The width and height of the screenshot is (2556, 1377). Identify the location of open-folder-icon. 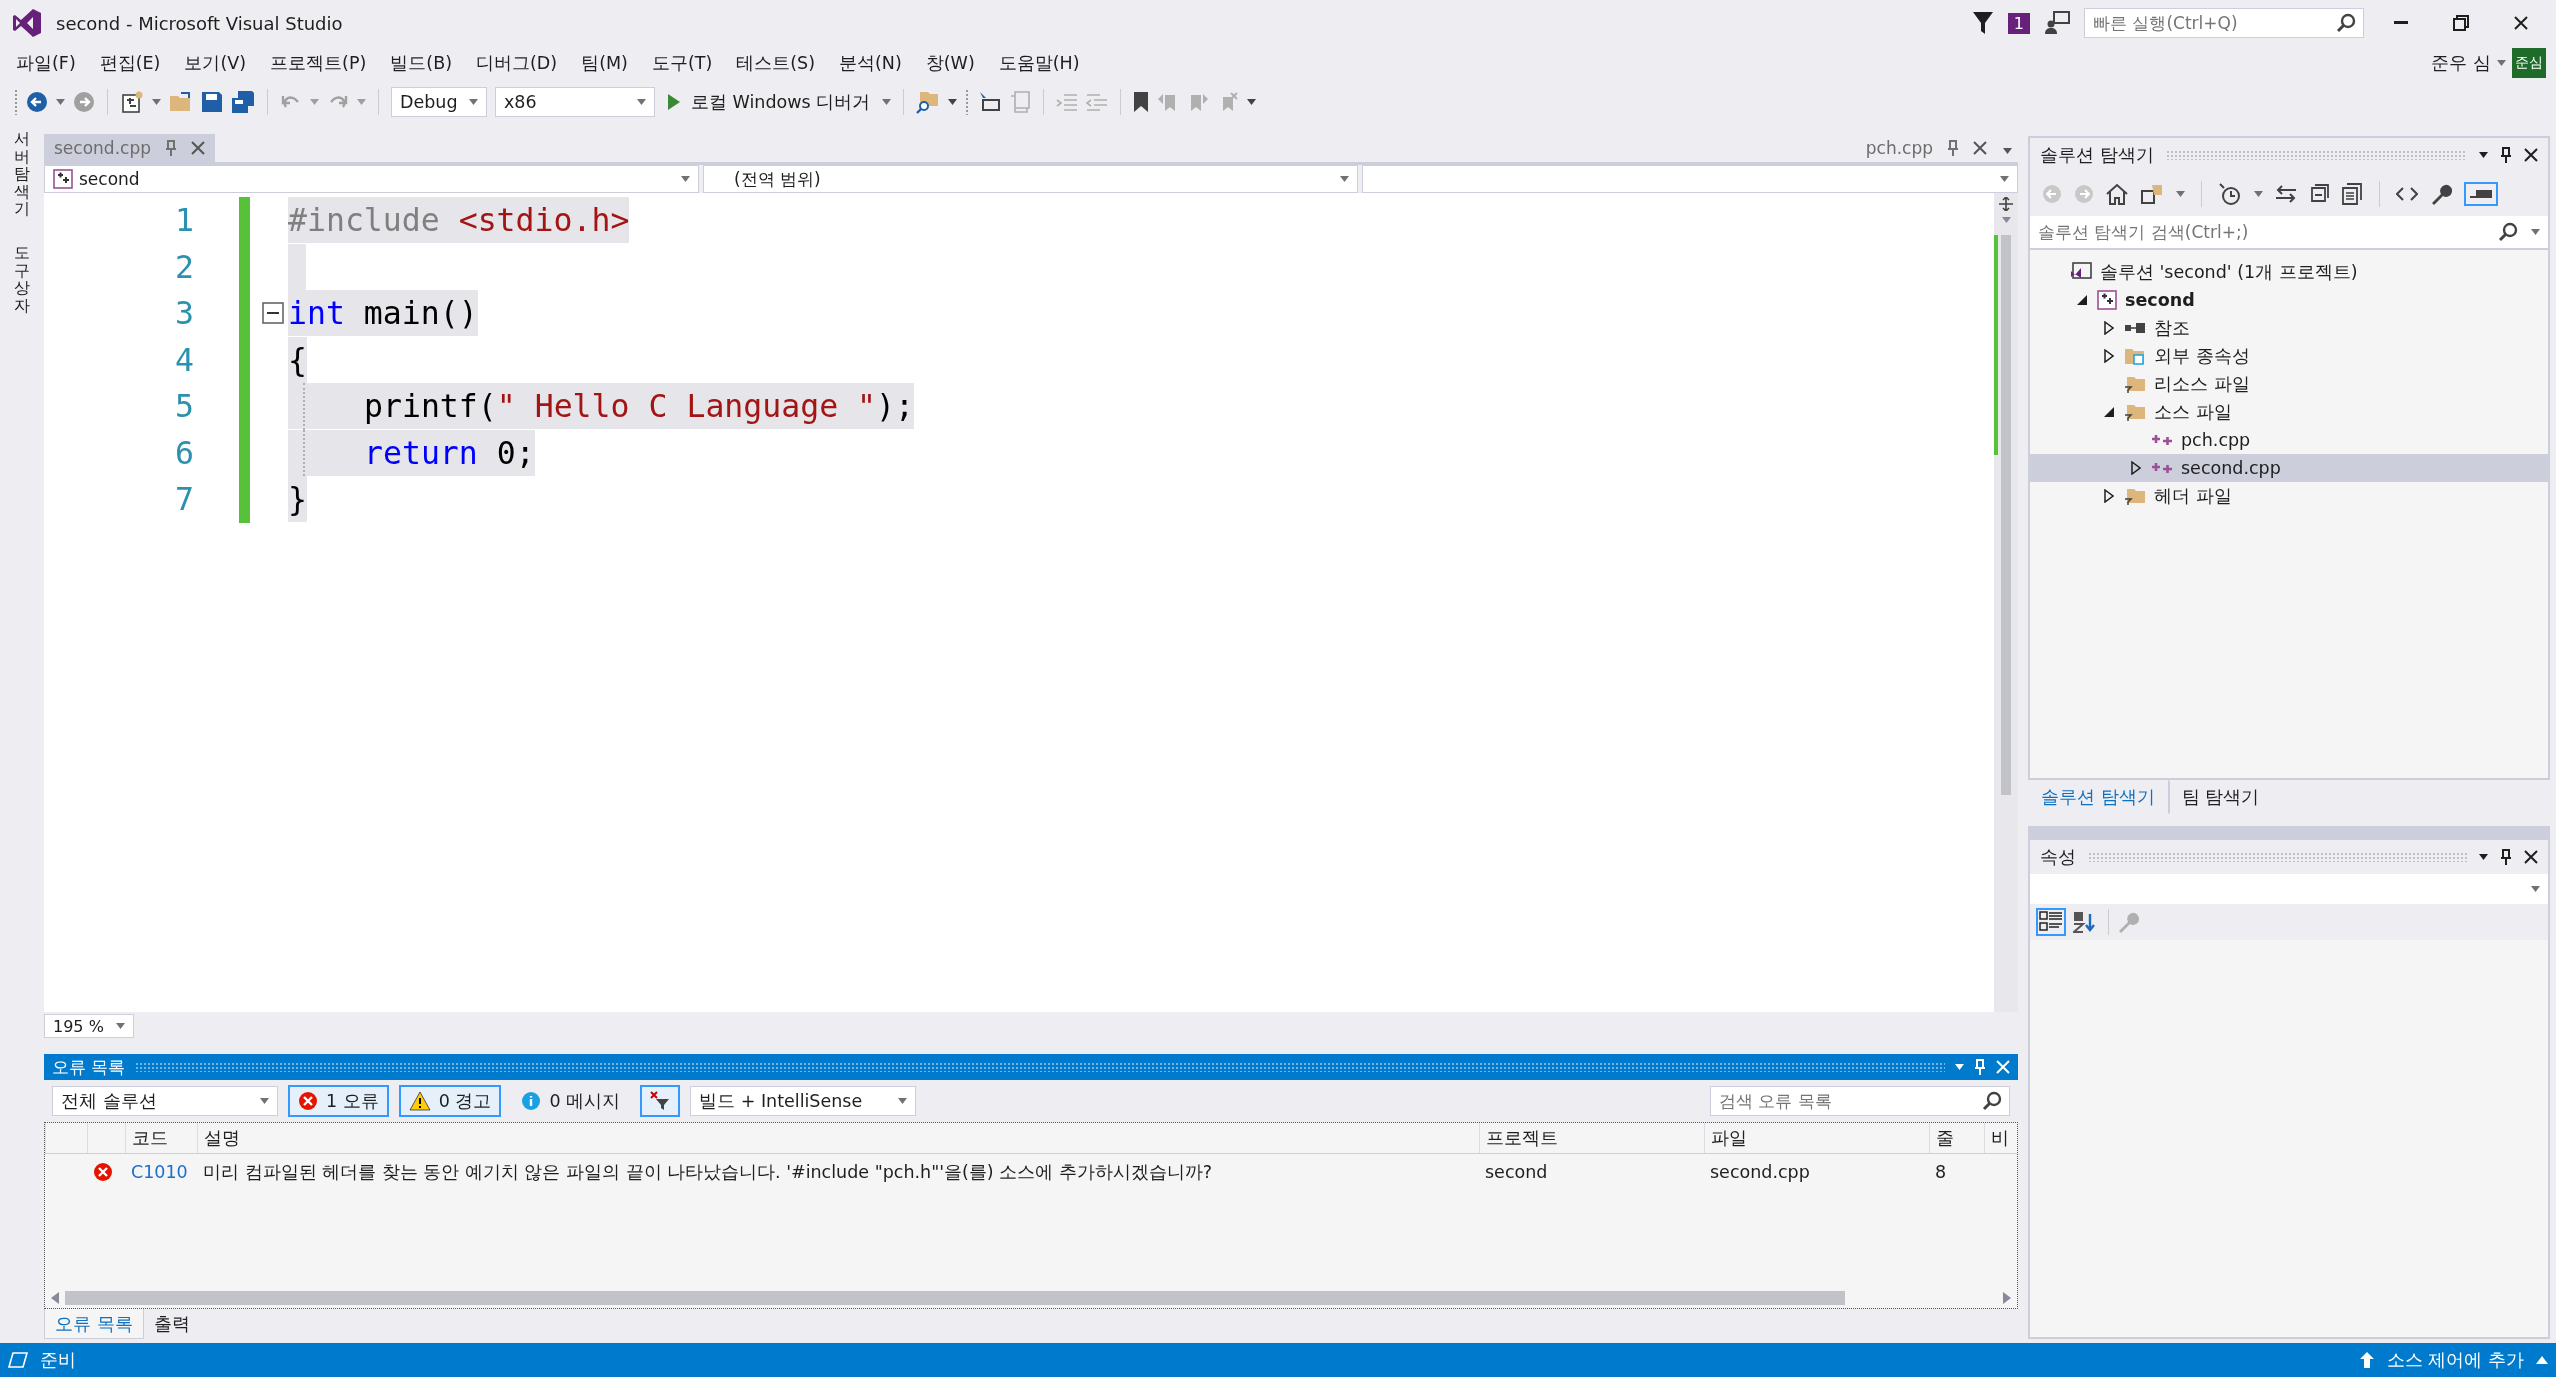
(181, 102).